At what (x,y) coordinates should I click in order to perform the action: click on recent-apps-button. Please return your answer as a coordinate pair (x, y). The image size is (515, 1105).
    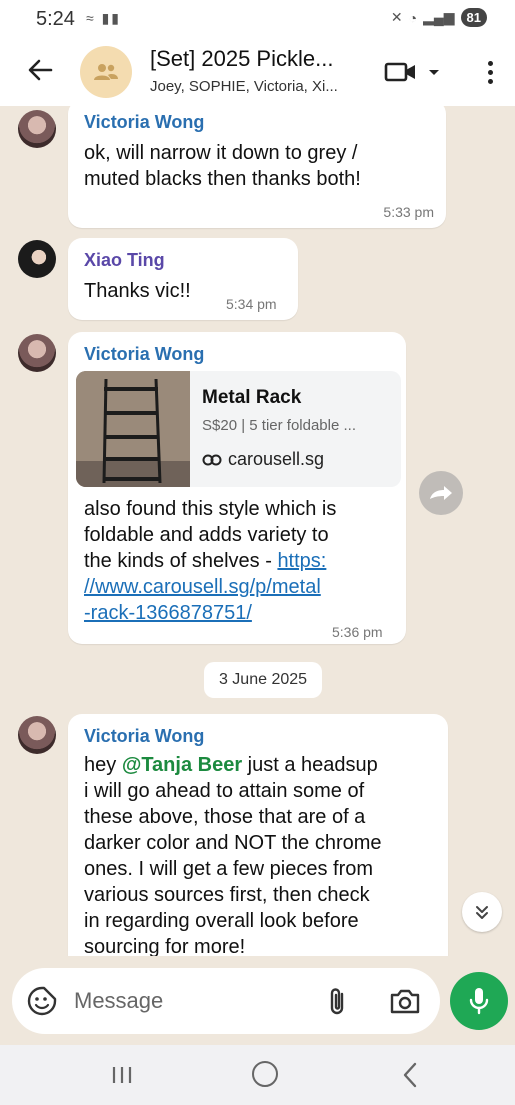
    Looking at the image, I should click on (122, 1075).